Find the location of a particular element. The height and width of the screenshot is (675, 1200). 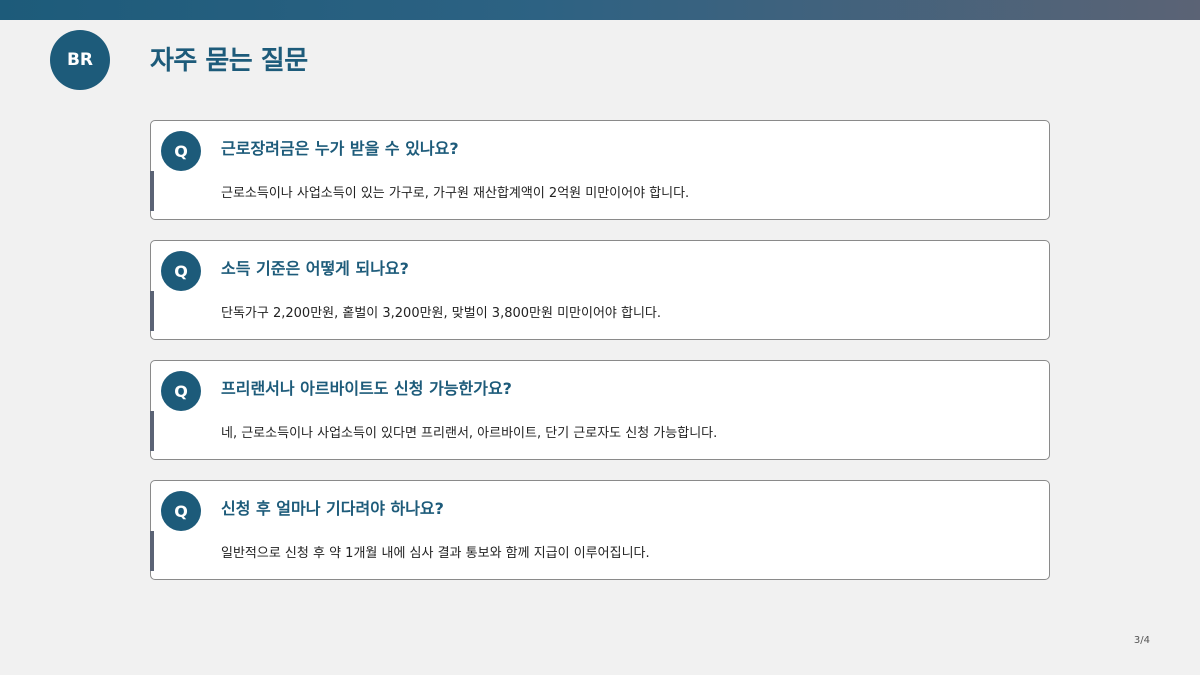

logo-badge: BR is located at coordinates (80, 60).